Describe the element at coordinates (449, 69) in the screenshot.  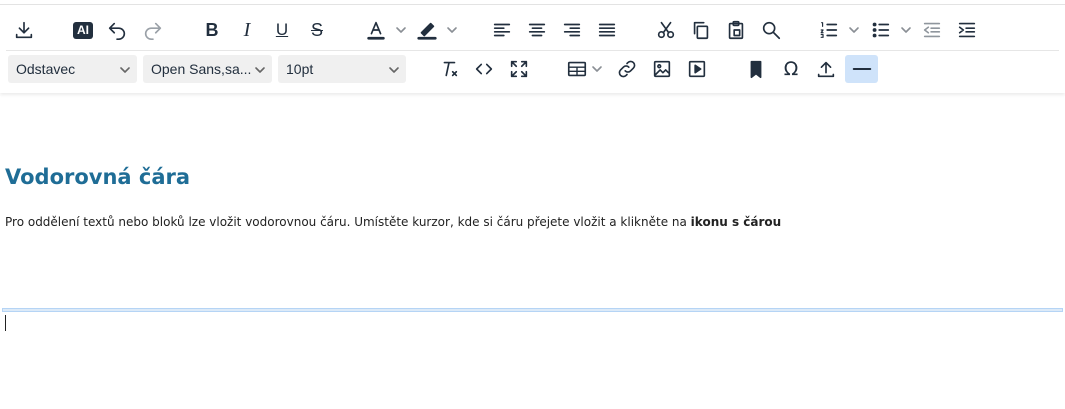
I see `clear-formatting-icon` at that location.